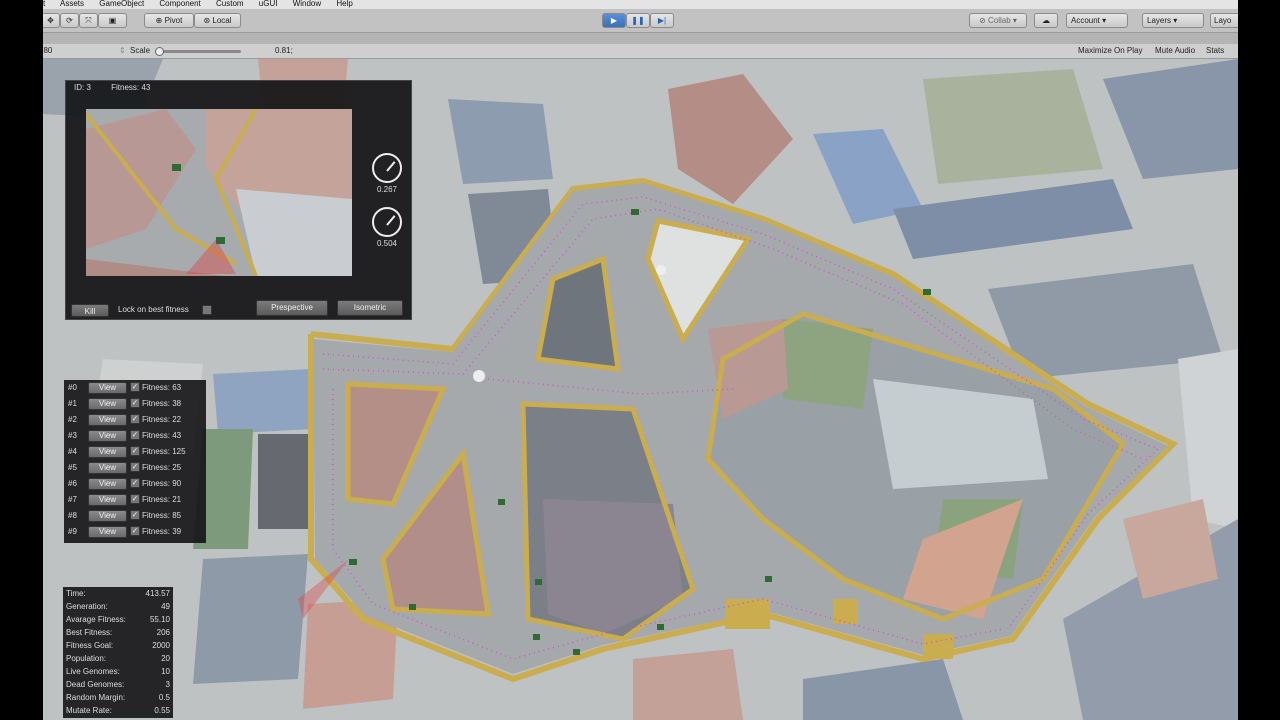 The height and width of the screenshot is (720, 1280). What do you see at coordinates (162, 710) in the screenshot?
I see `stat-value: 0.55` at bounding box center [162, 710].